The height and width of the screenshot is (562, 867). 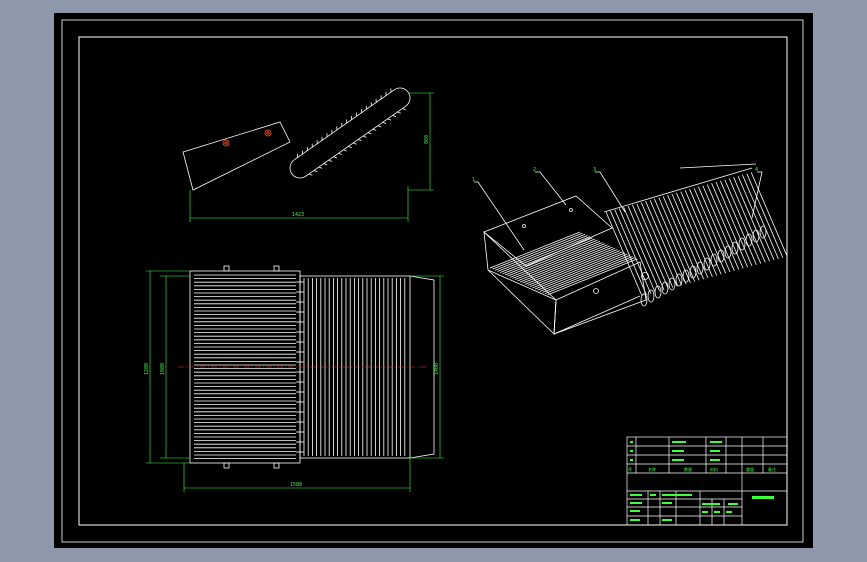 I want to click on dim-height-inner-label: 1080, so click(x=163, y=369).